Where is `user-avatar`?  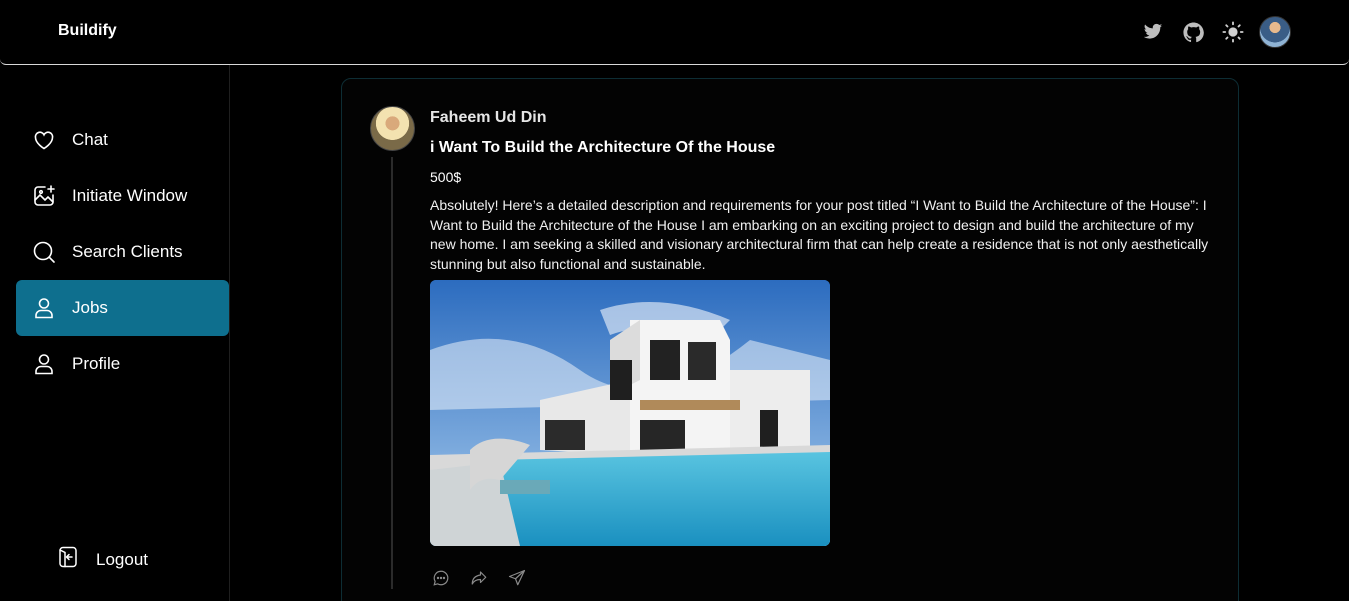
user-avatar is located at coordinates (1275, 32).